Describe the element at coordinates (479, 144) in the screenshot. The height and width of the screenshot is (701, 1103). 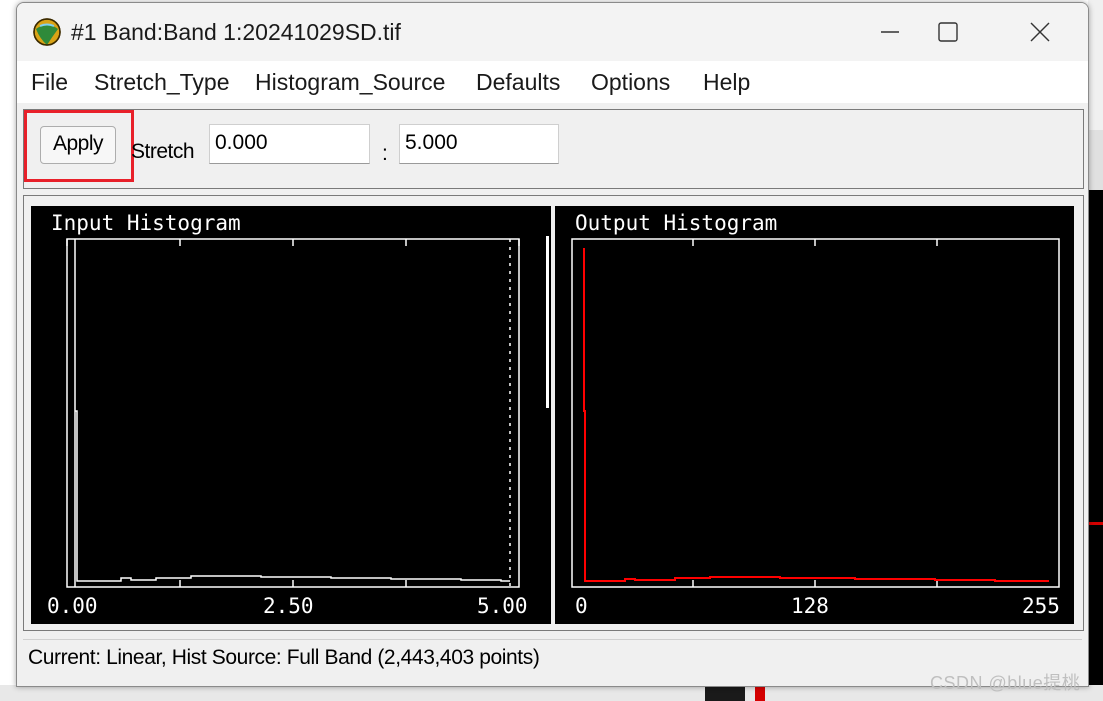
I see `stretch-max-field: 5.000` at that location.